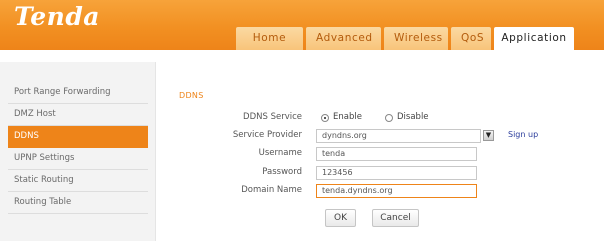 This screenshot has width=604, height=241. What do you see at coordinates (78, 181) in the screenshot?
I see `sidebar-item-static-routing: Static Routing` at bounding box center [78, 181].